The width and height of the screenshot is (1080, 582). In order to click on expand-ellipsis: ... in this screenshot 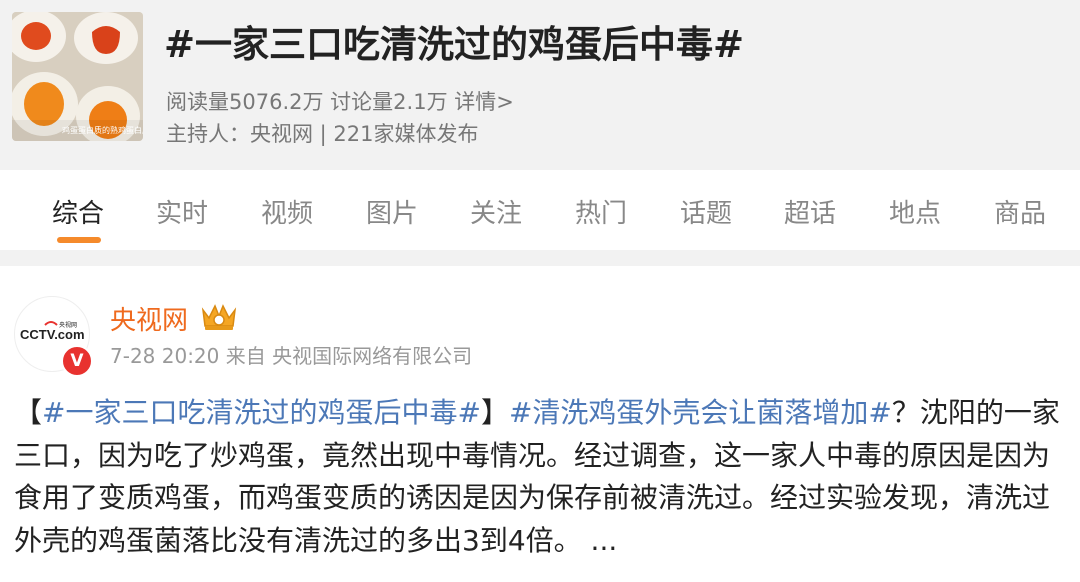, I will do `click(600, 540)`.